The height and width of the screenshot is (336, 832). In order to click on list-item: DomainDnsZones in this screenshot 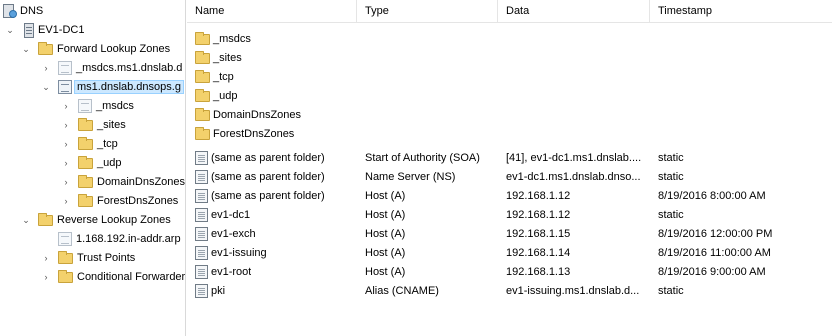, I will do `click(509, 115)`.